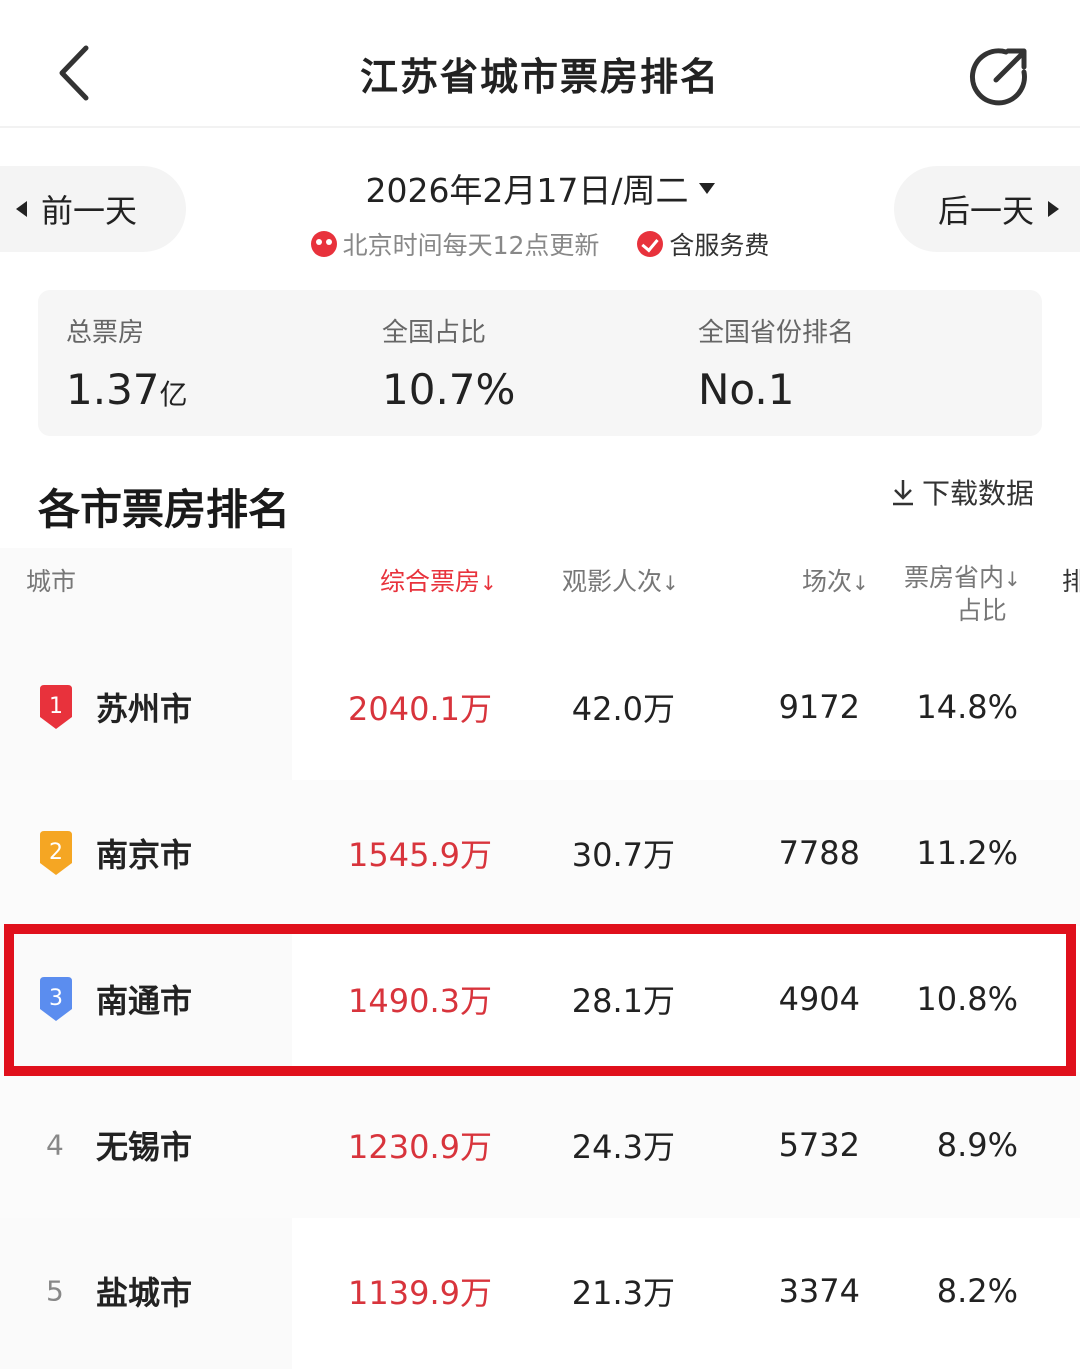  I want to click on prev-day-button: 前一天, so click(93, 209).